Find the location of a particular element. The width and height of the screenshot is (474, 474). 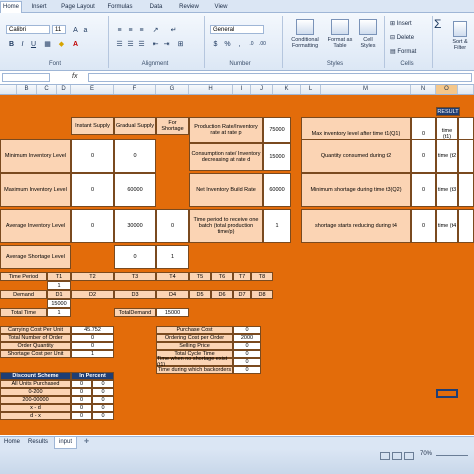

column-header: L is located at coordinates (311, 89).